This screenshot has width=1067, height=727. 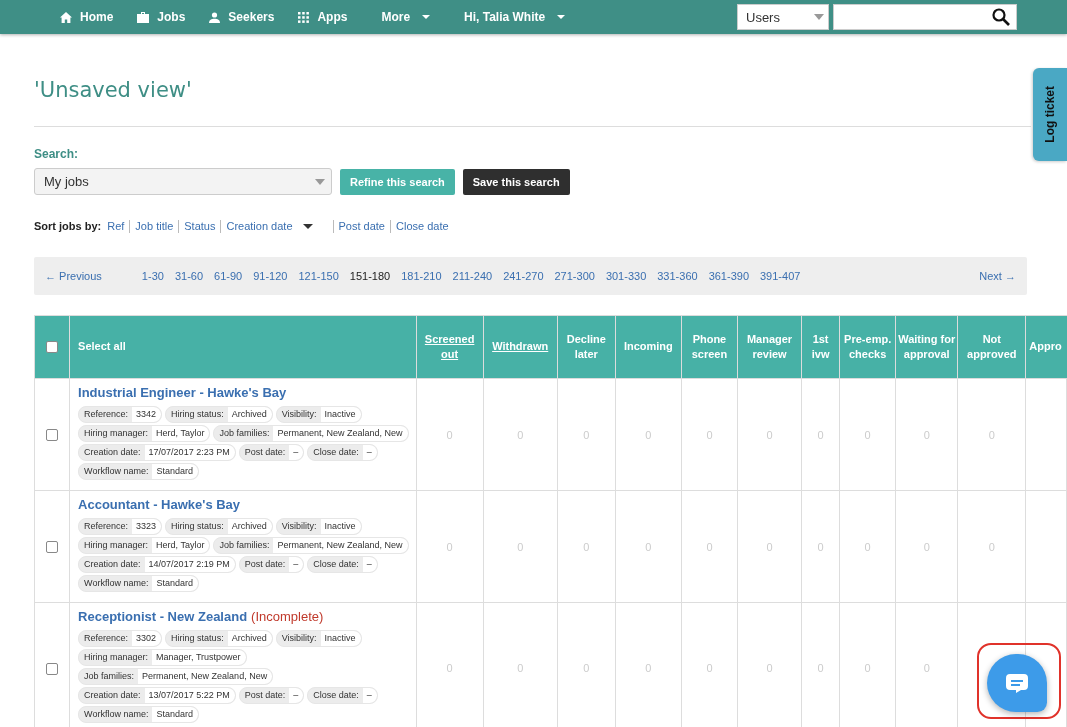 I want to click on column-header: Appro, so click(x=1046, y=347).